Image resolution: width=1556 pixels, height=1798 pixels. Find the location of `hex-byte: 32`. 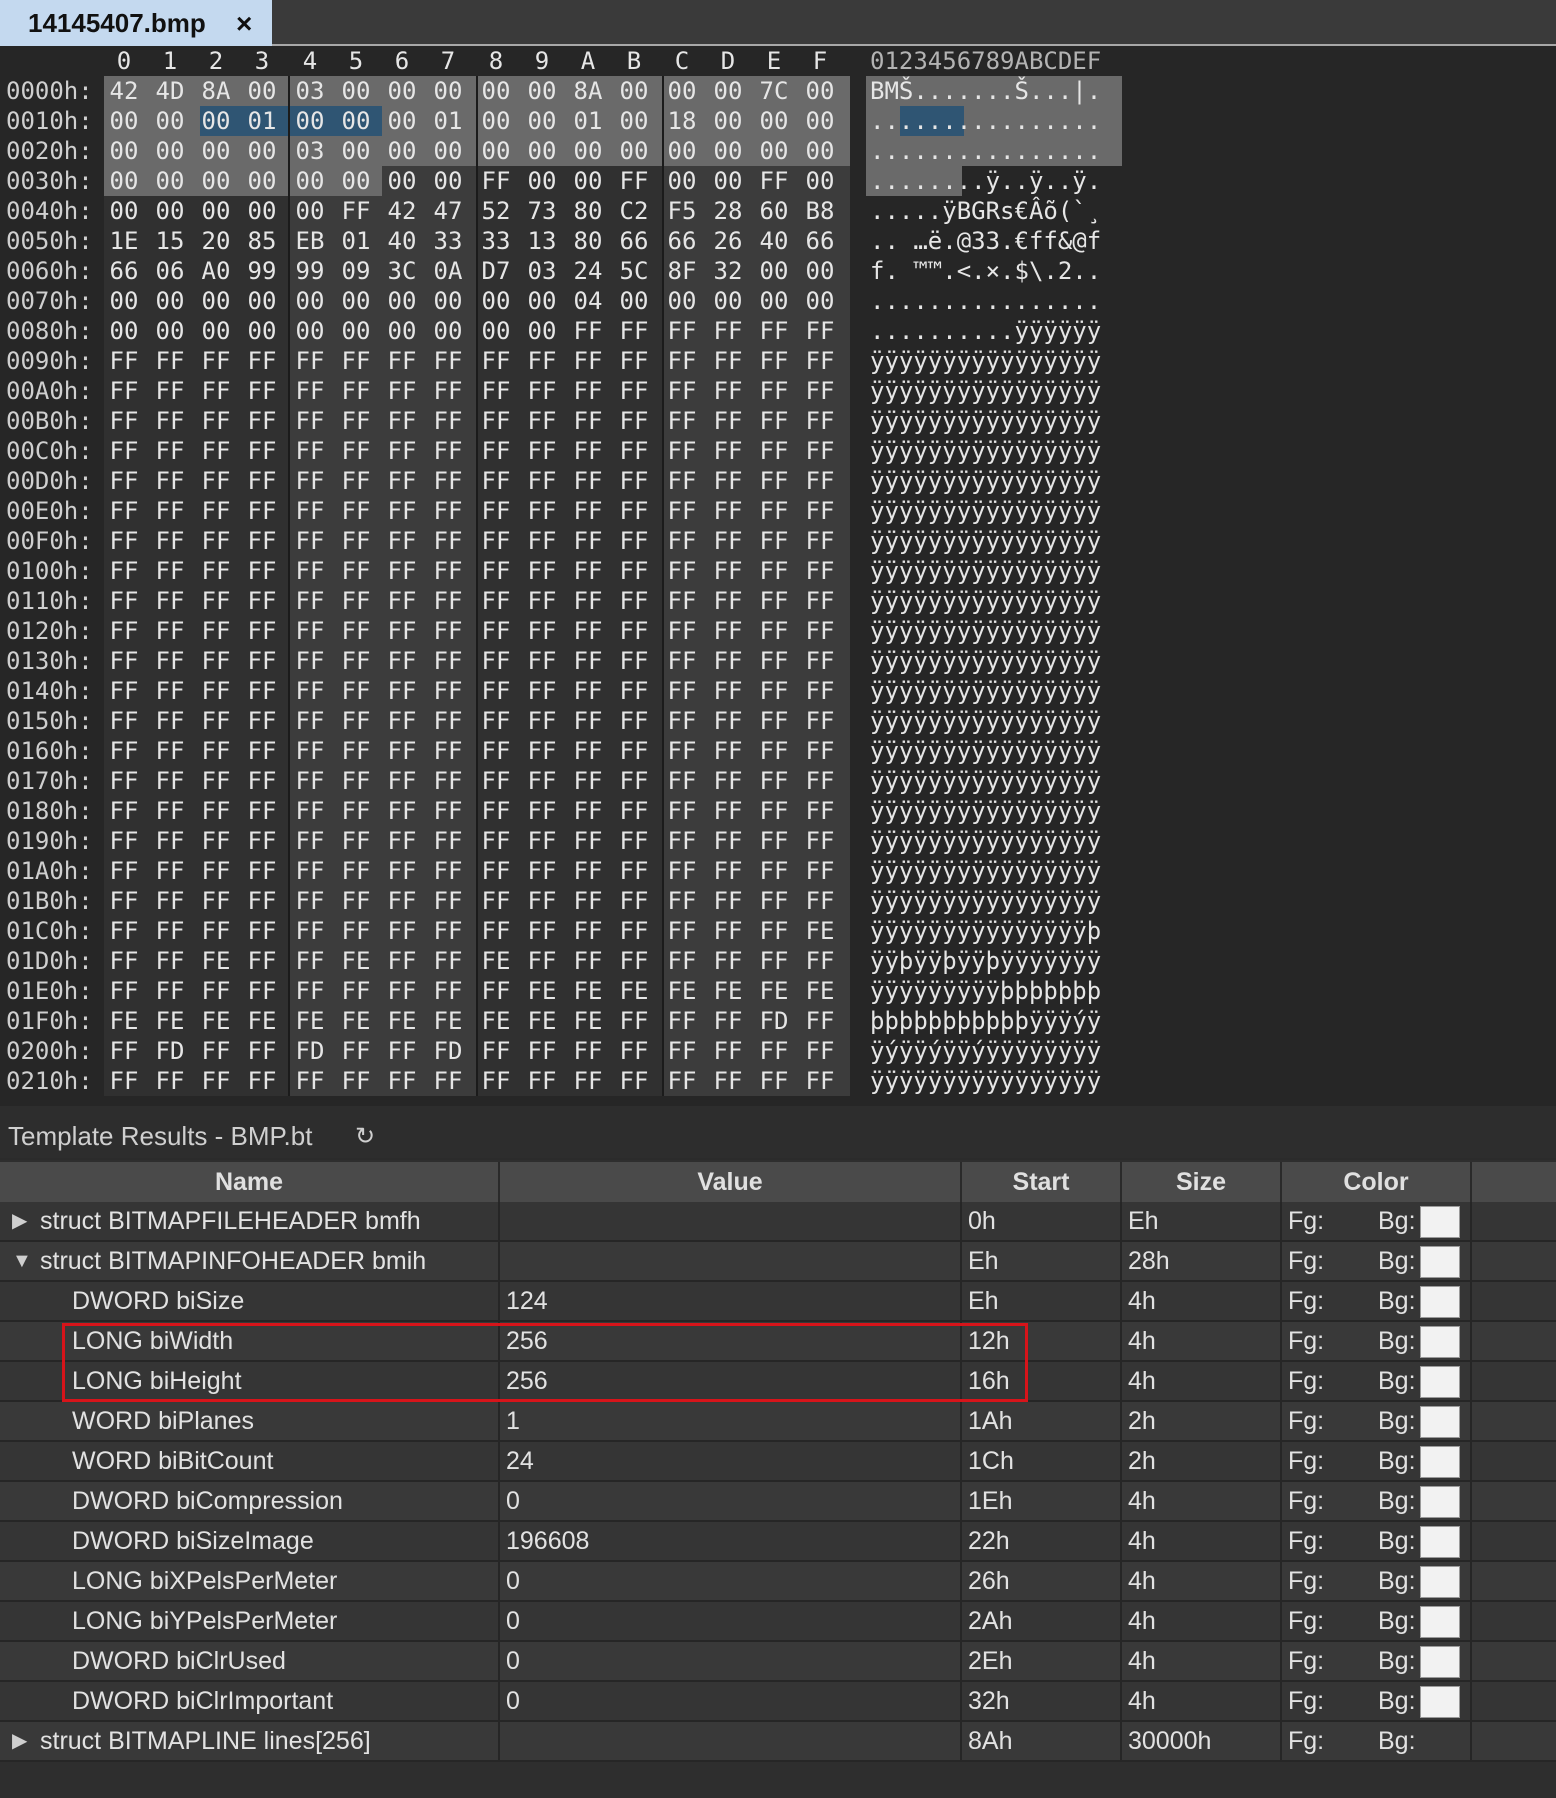

hex-byte: 32 is located at coordinates (728, 271).